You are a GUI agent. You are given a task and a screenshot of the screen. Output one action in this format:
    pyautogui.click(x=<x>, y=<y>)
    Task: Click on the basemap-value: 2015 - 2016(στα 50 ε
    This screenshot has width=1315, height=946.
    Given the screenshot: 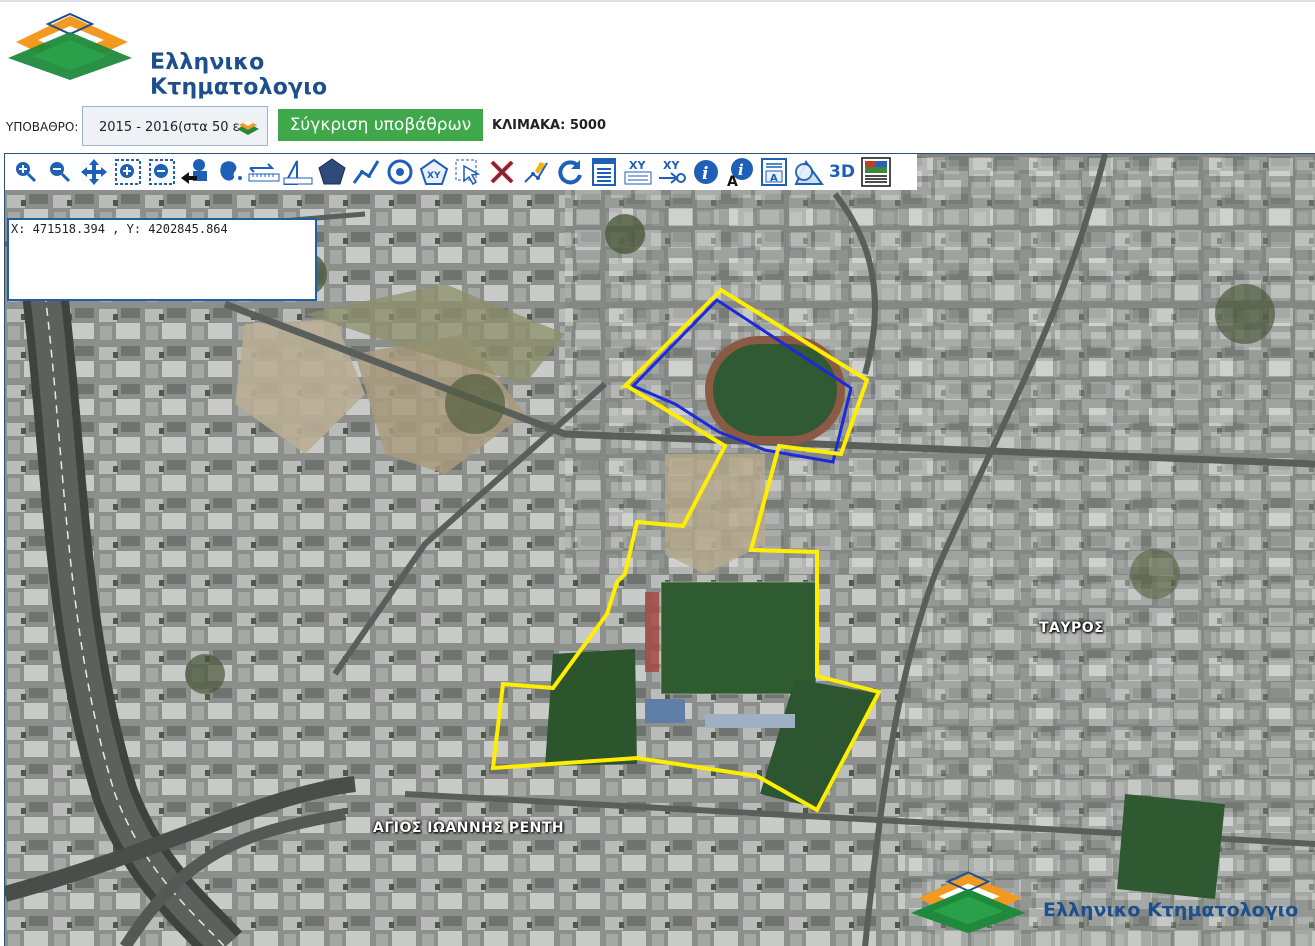 What is the action you would take?
    pyautogui.click(x=169, y=127)
    